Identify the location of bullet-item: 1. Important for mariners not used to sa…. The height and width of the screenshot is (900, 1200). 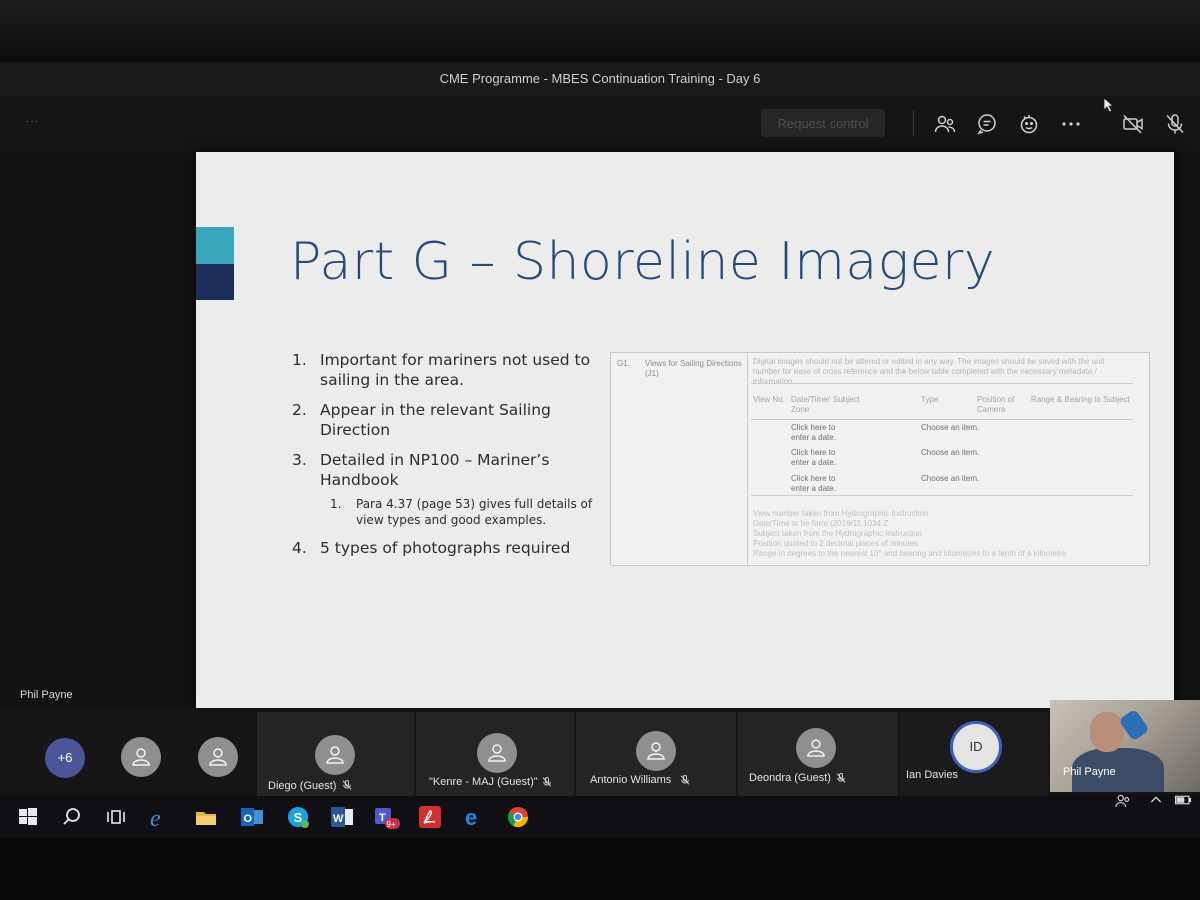
(447, 370).